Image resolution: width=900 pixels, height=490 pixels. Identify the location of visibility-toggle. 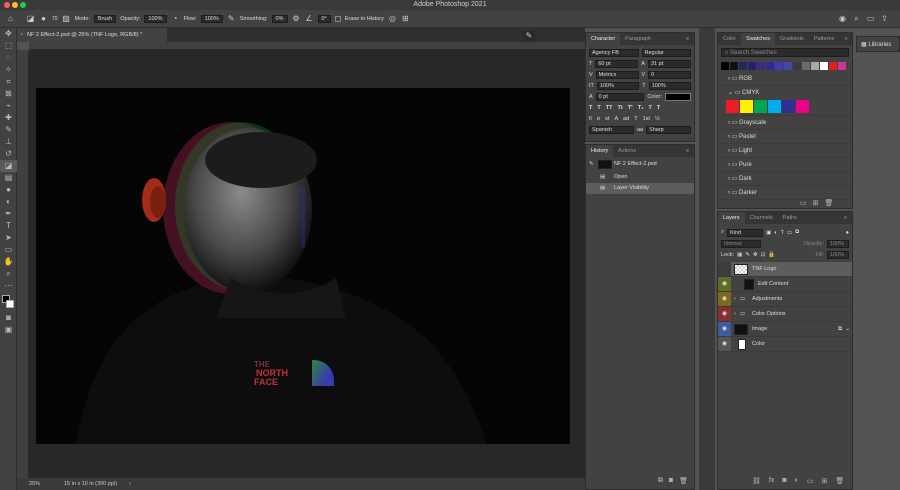
(724, 269).